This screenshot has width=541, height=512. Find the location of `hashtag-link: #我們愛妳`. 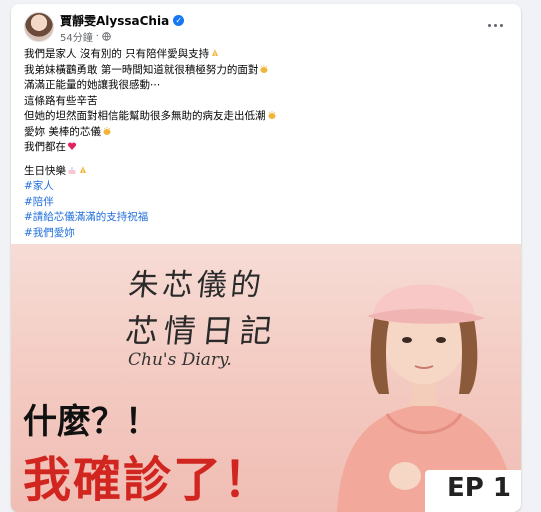

hashtag-link: #我們愛妳 is located at coordinates (269, 234).